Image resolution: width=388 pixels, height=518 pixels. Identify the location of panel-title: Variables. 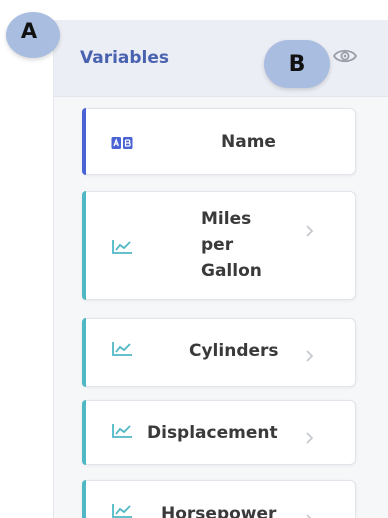
(125, 58).